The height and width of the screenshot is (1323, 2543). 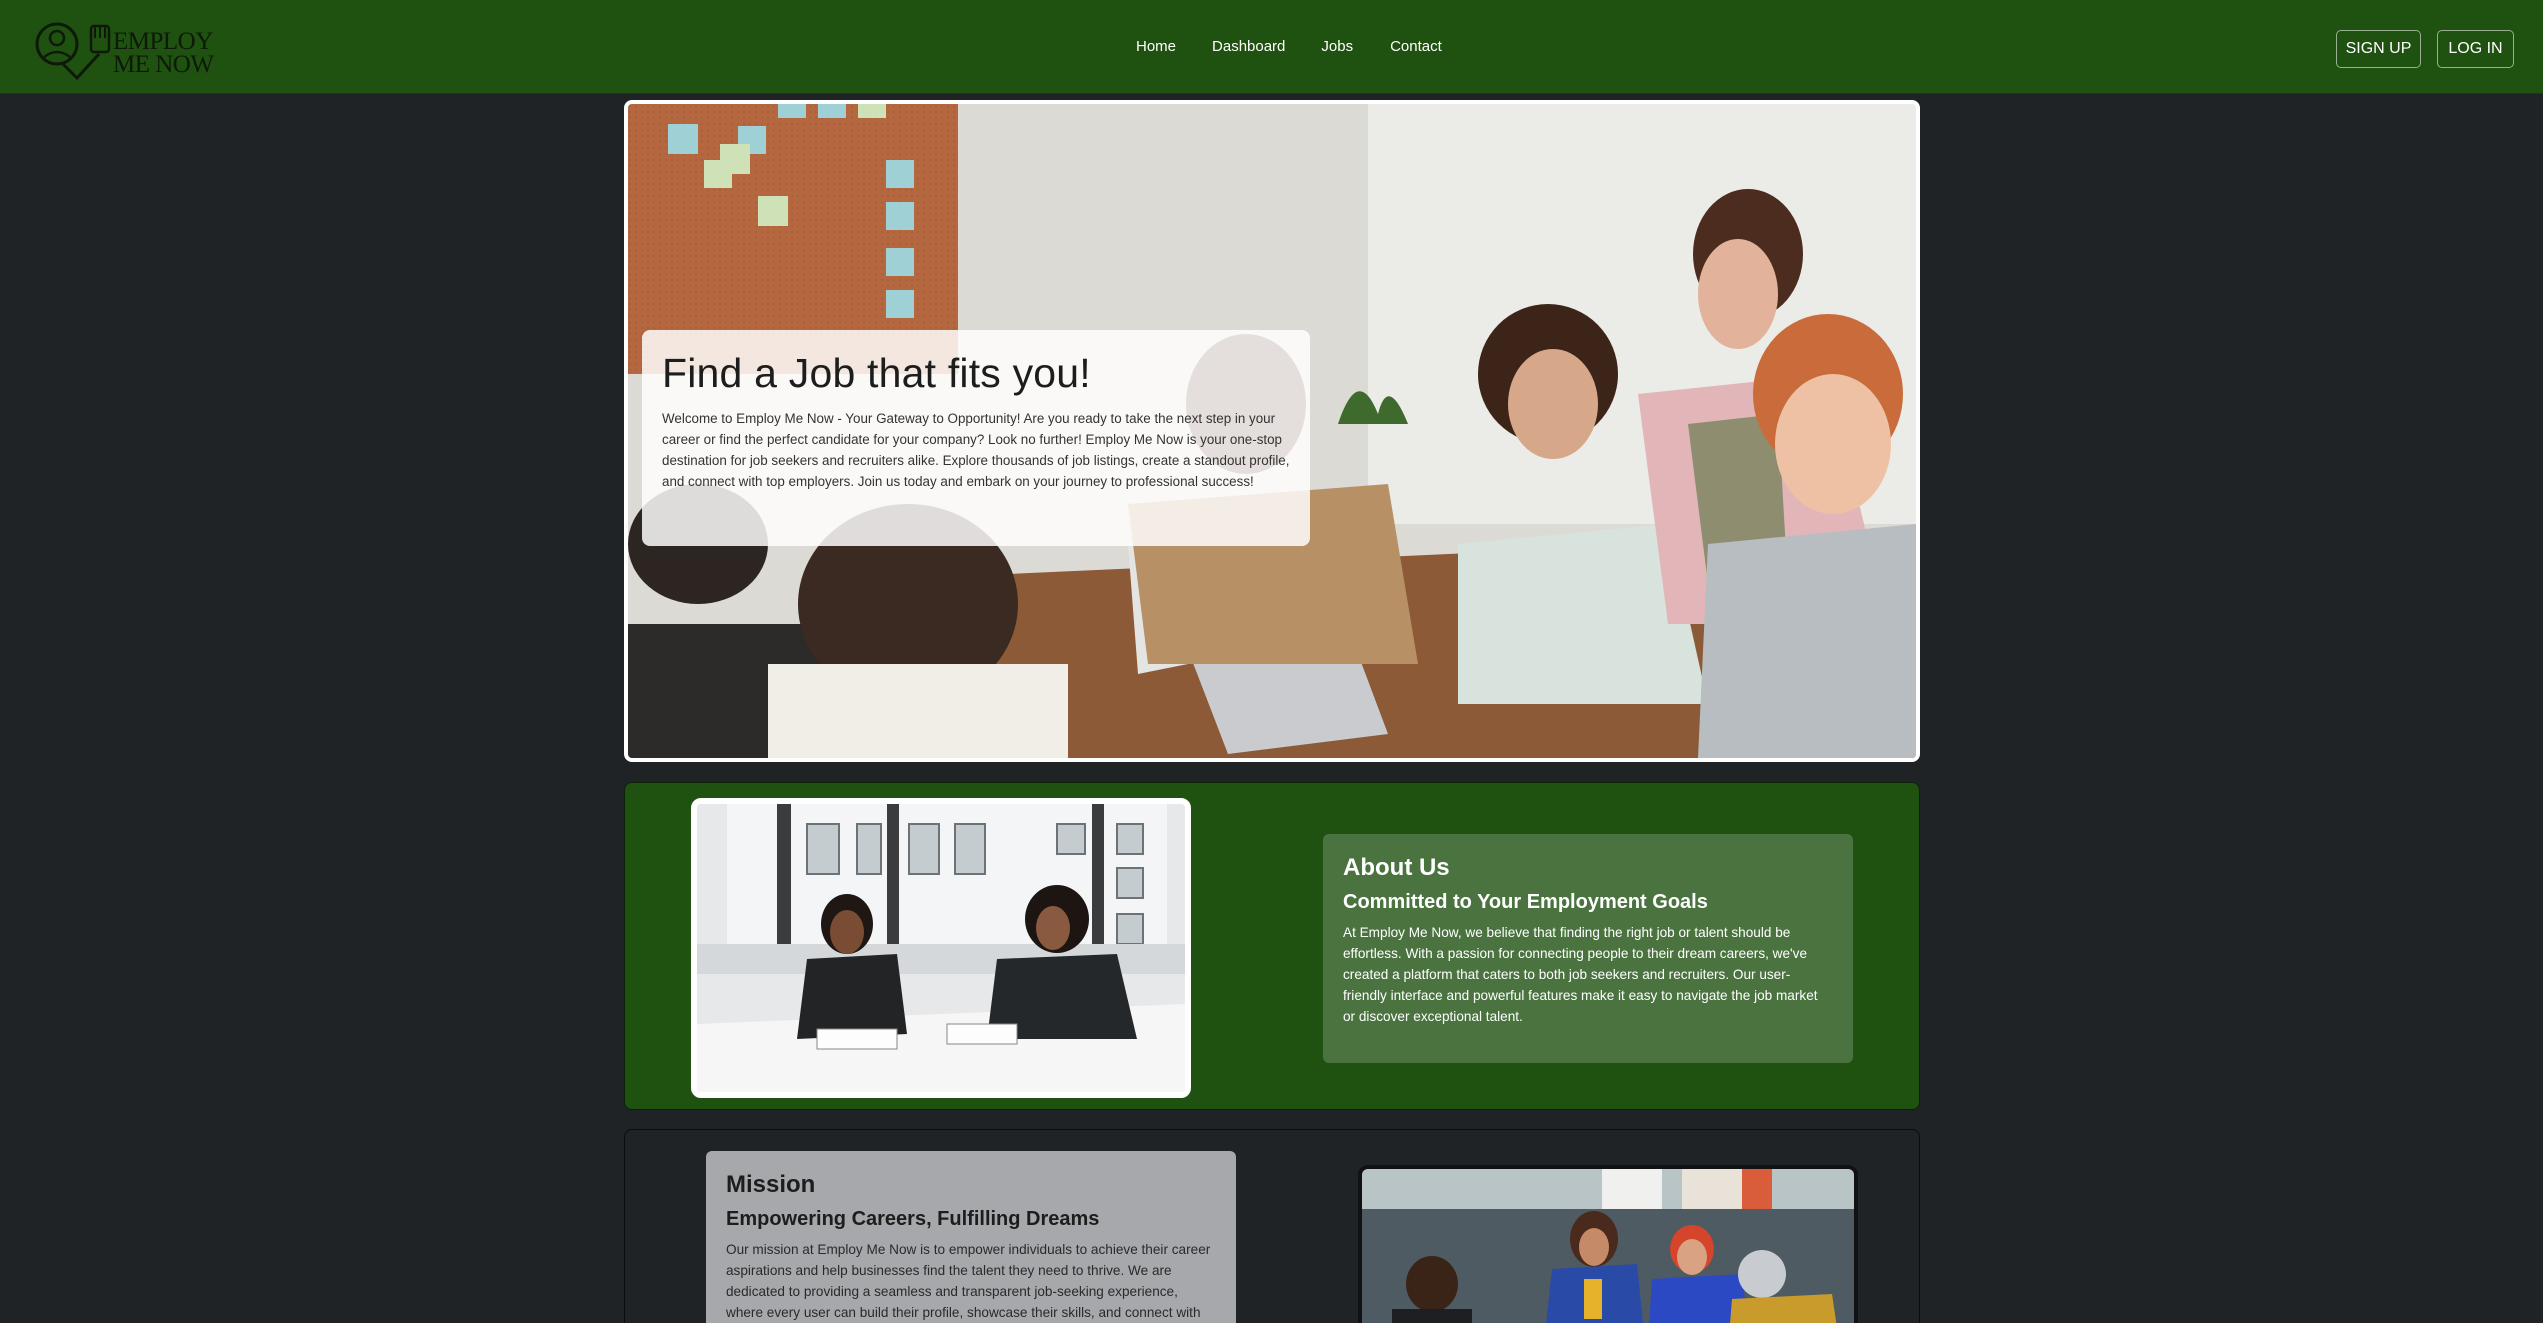 I want to click on team-image, so click(x=1608, y=1246).